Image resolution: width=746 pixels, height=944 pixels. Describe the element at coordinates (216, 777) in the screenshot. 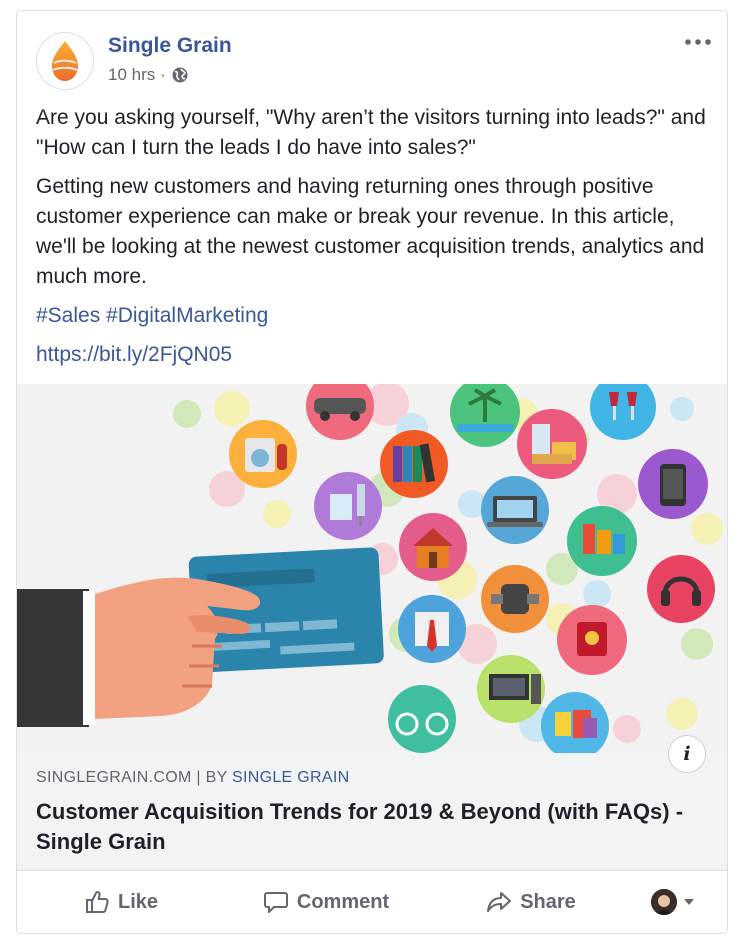

I see `link-by-label: BY` at that location.